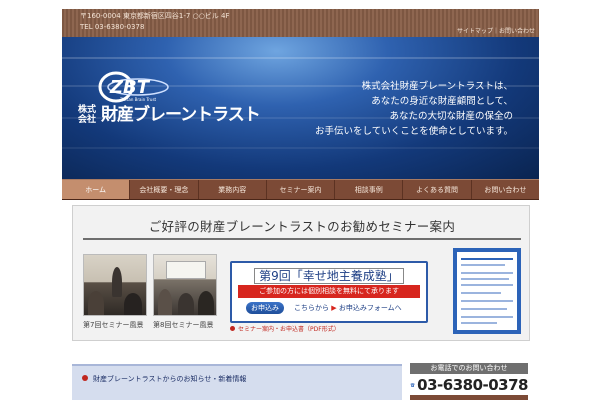 This screenshot has height=400, width=600. I want to click on nav-item-cases: 相談事例, so click(369, 189).